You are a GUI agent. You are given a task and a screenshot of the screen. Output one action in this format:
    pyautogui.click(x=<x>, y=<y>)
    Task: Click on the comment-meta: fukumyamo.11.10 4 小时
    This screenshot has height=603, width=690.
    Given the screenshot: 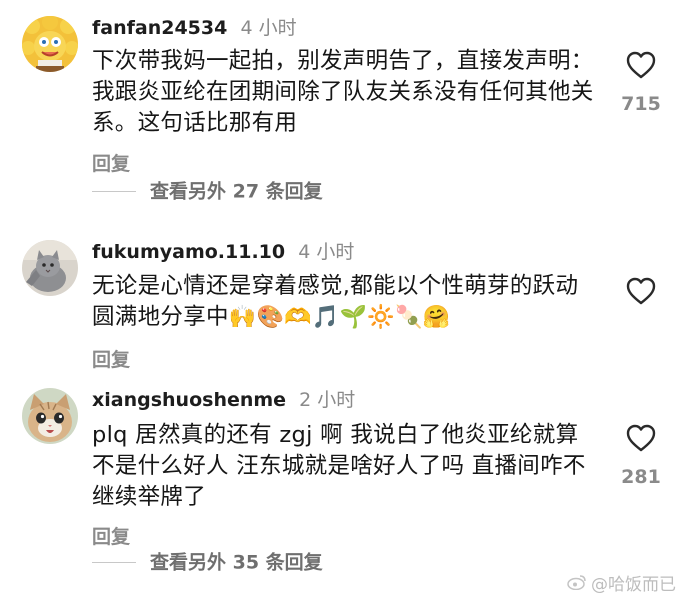 What is the action you would take?
    pyautogui.click(x=223, y=252)
    